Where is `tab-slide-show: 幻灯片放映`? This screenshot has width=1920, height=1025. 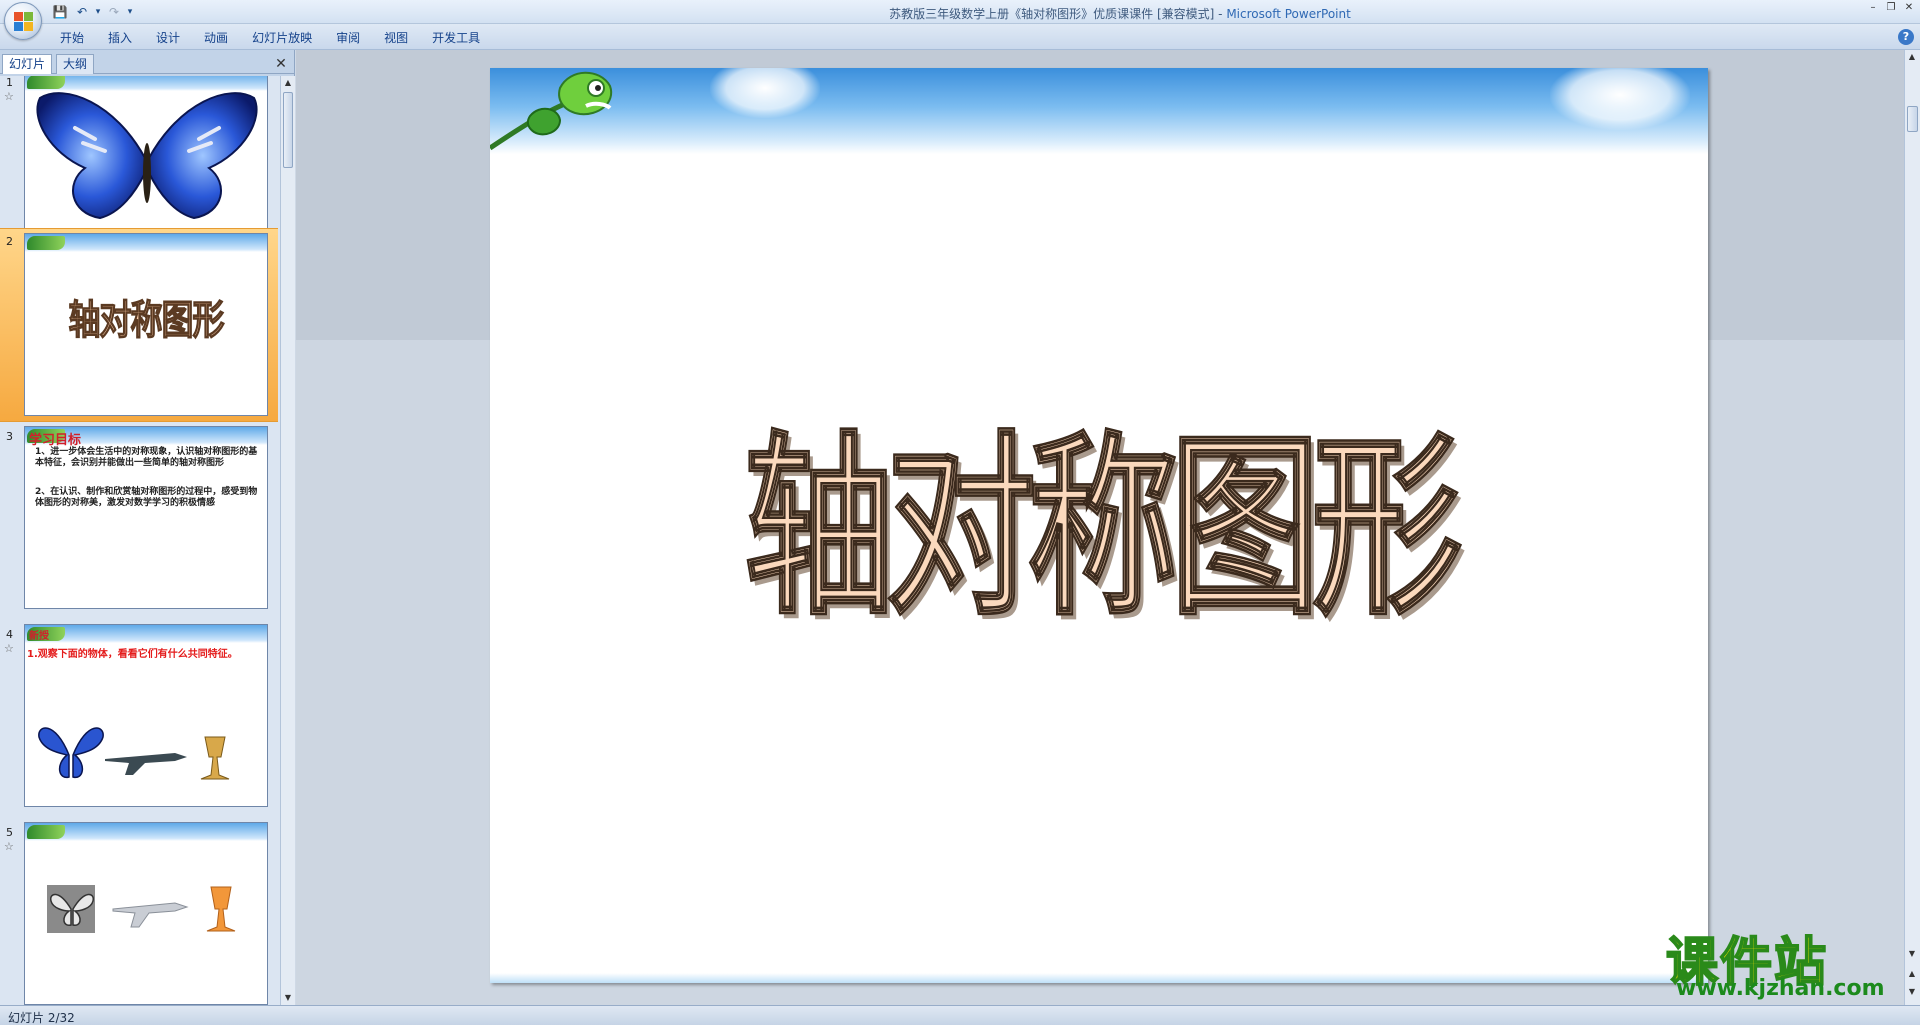 tab-slide-show: 幻灯片放映 is located at coordinates (282, 38).